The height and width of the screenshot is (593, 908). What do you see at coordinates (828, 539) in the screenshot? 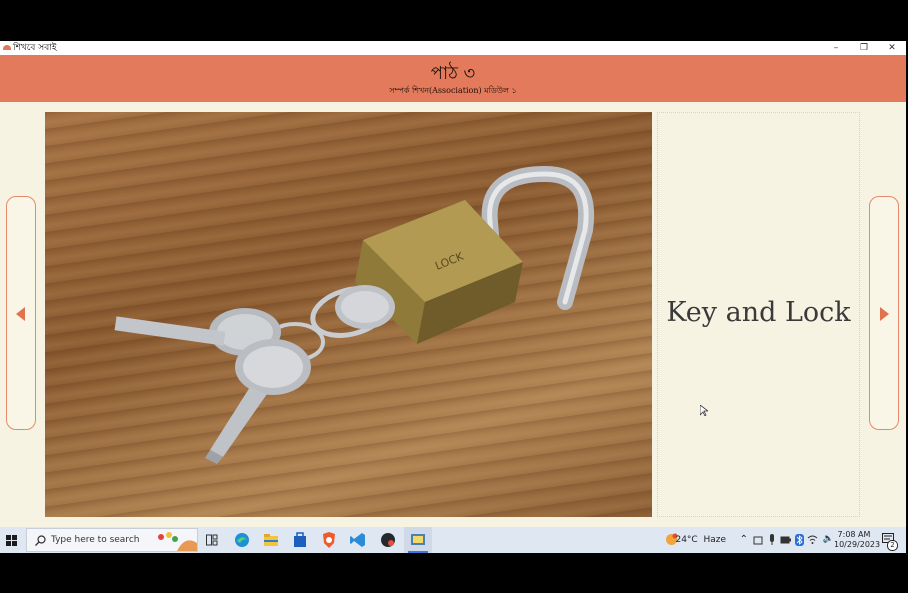
I see `volume-icon: 🔈` at bounding box center [828, 539].